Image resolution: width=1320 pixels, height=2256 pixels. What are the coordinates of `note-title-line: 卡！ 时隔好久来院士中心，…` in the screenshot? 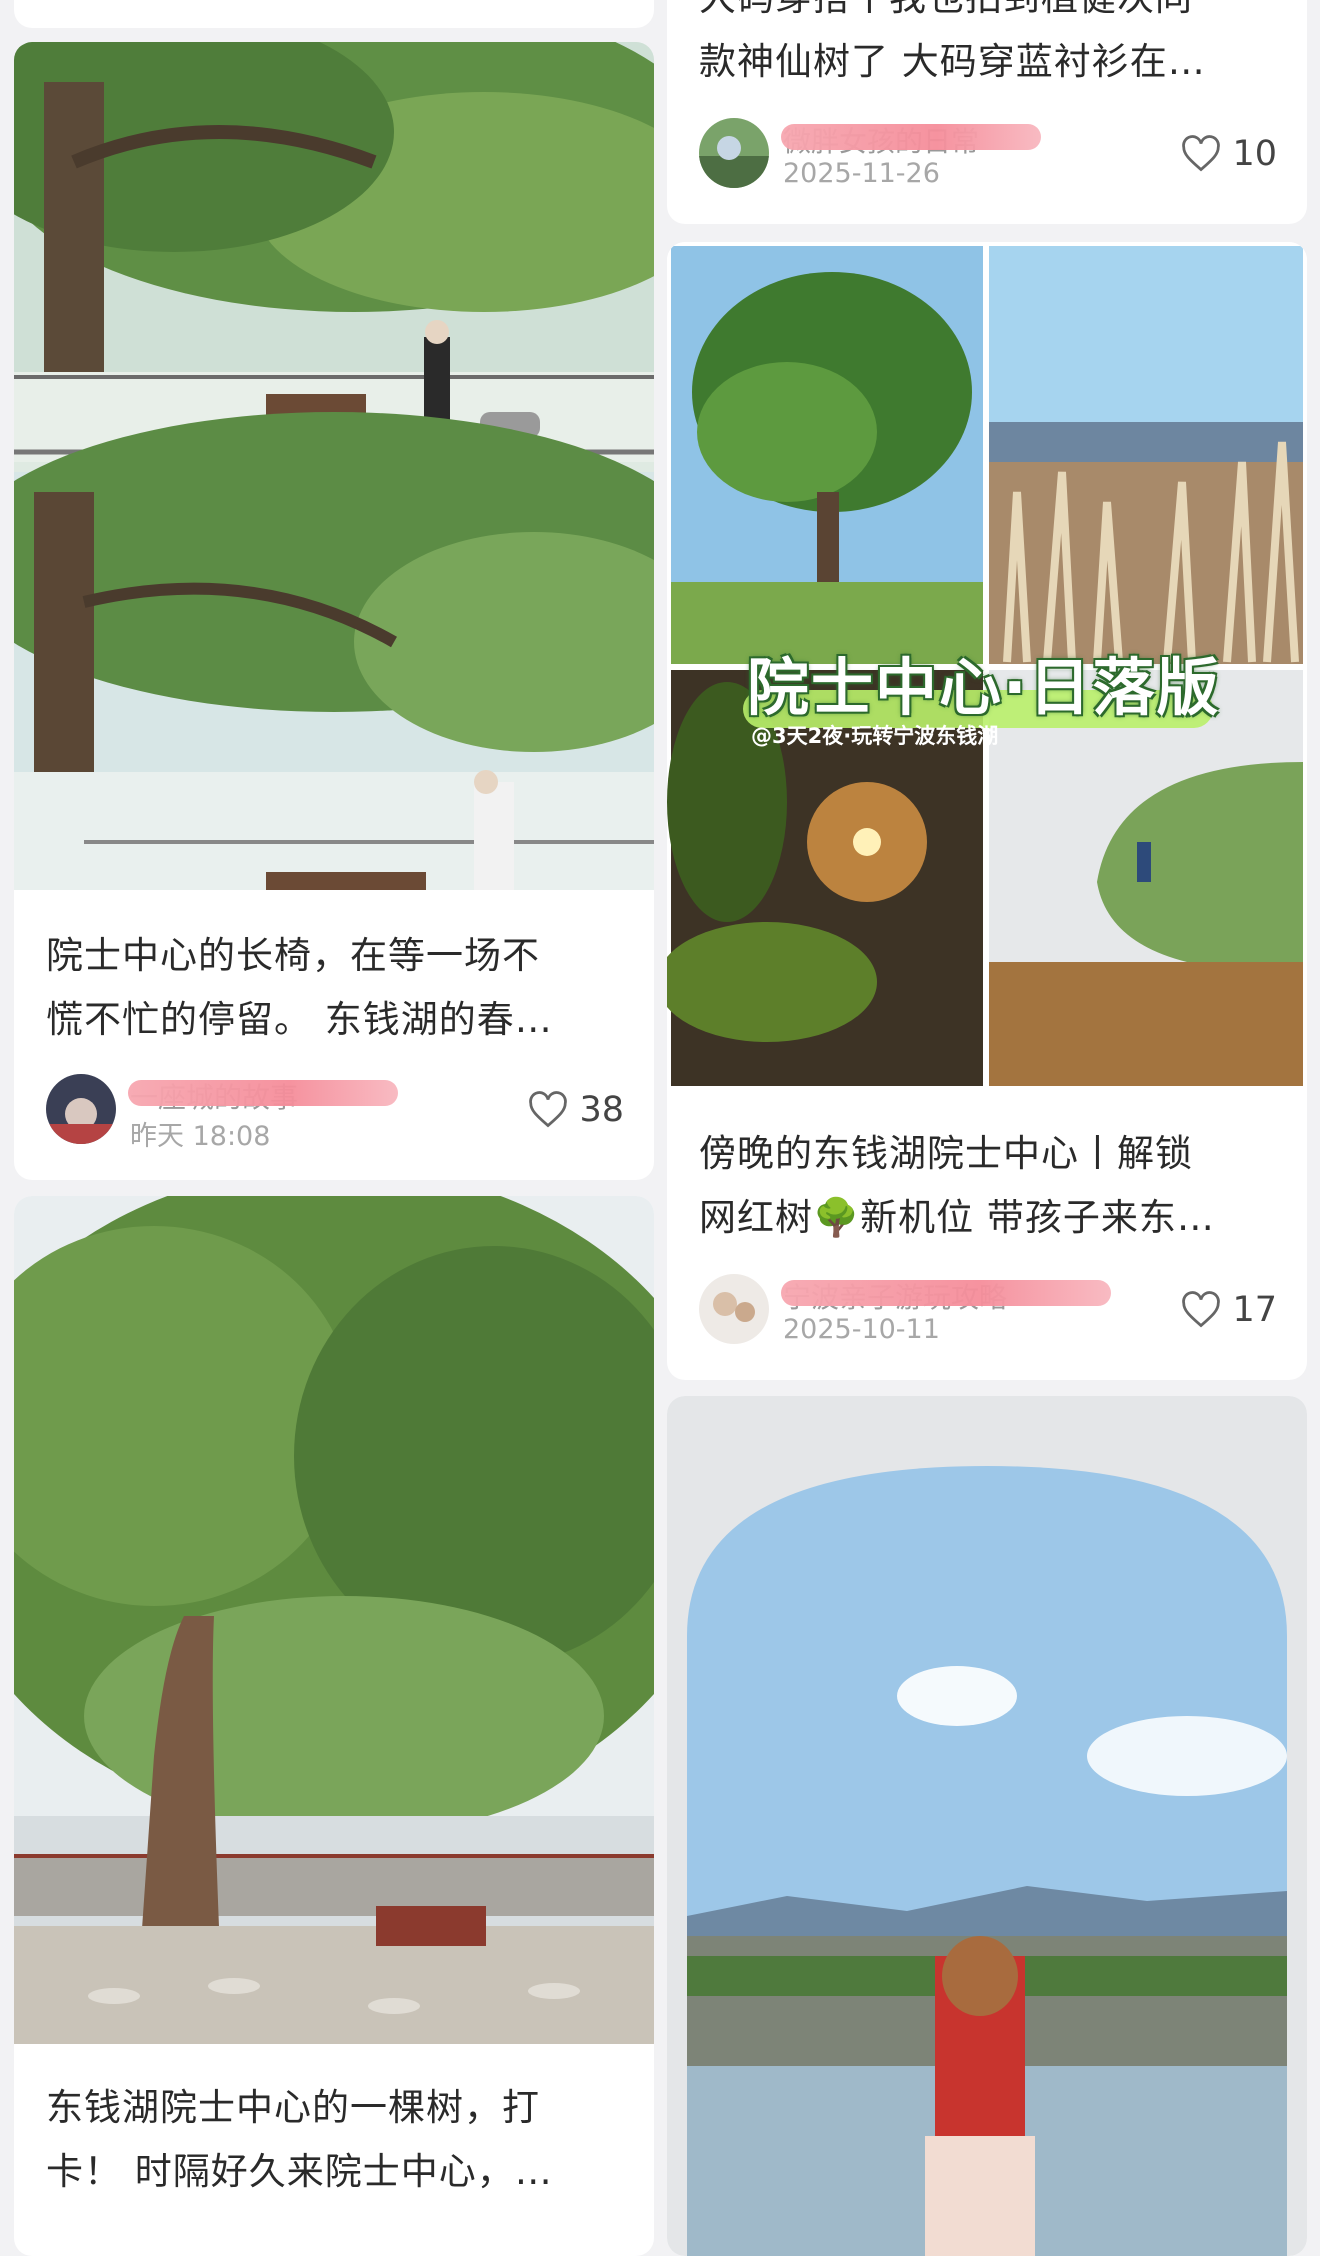 It's located at (299, 2171).